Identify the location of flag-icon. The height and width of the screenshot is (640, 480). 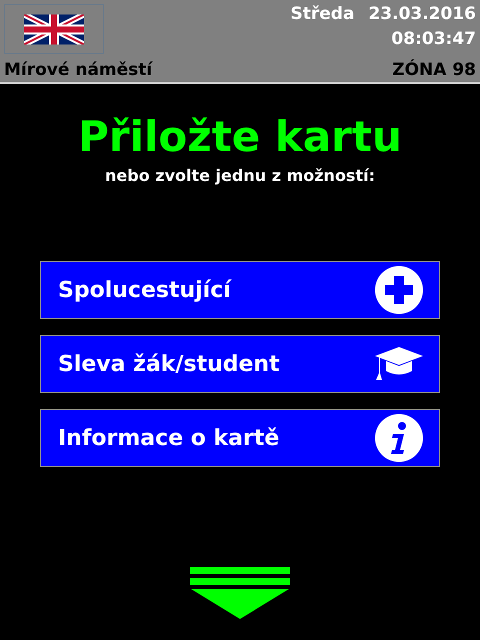
(54, 29).